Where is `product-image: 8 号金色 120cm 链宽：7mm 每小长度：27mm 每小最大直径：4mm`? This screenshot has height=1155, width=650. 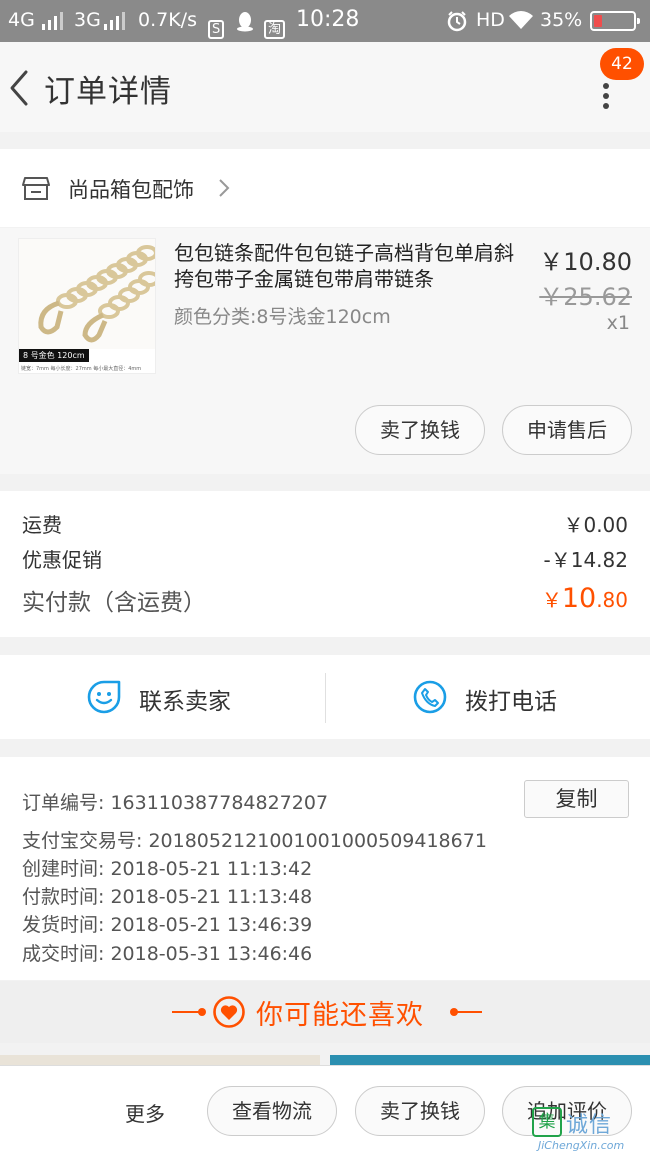
product-image: 8 号金色 120cm 链宽：7mm 每小长度：27mm 每小最大直径：4mm is located at coordinates (87, 306).